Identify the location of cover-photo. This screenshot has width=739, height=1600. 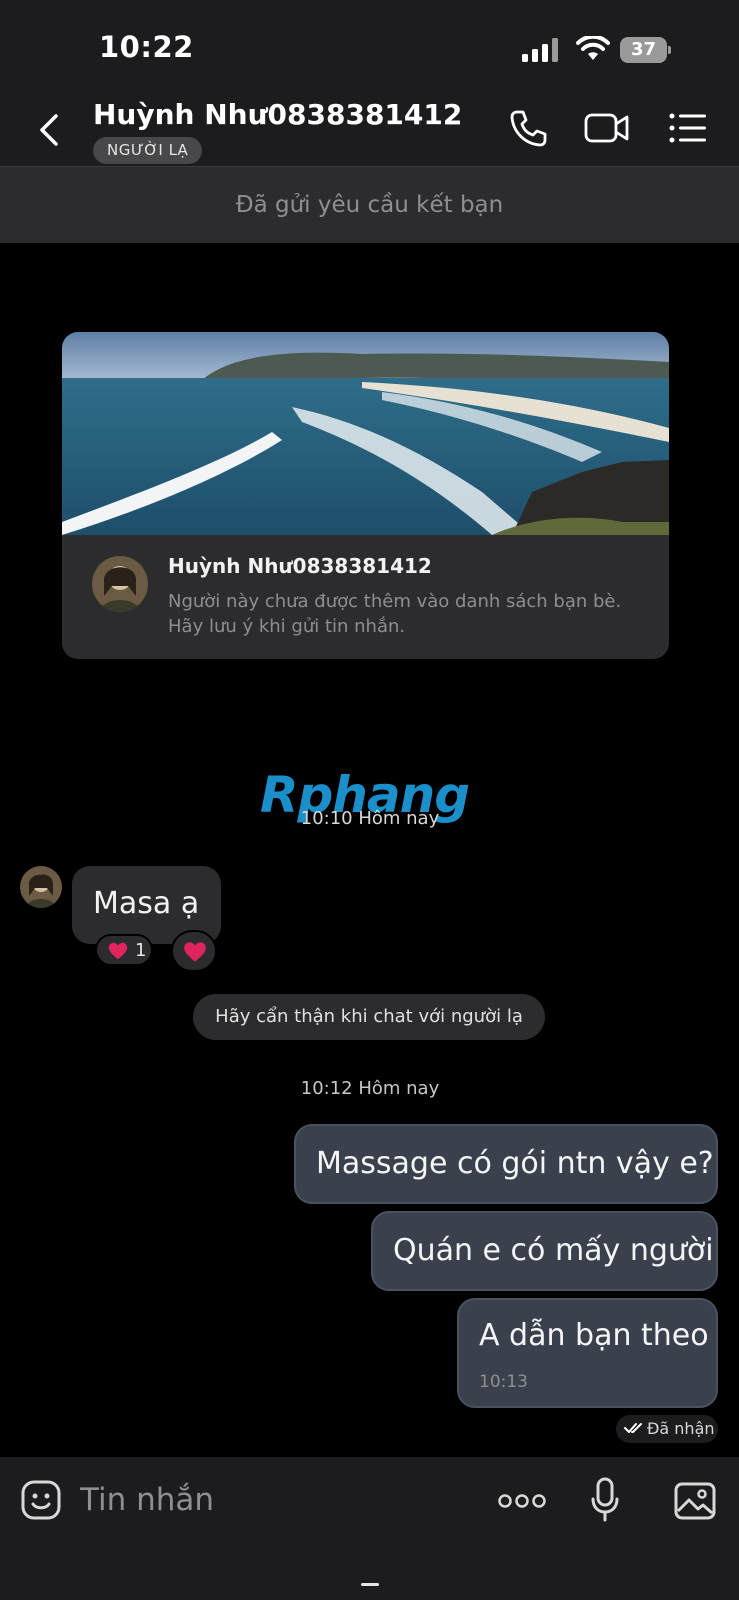
(365, 433).